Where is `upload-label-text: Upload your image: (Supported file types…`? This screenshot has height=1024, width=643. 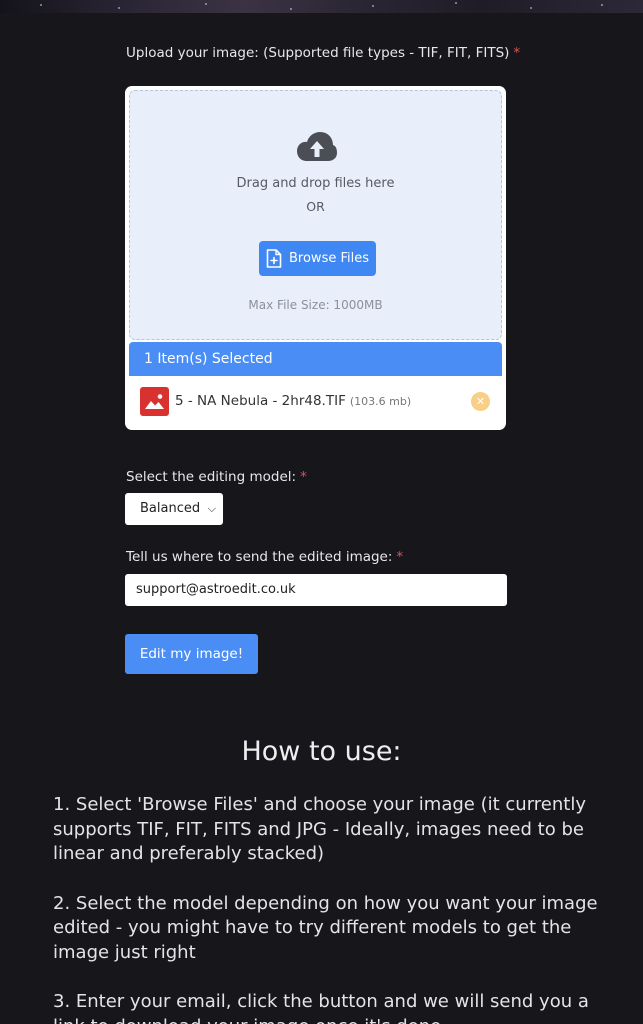 upload-label-text: Upload your image: (Supported file types… is located at coordinates (318, 53).